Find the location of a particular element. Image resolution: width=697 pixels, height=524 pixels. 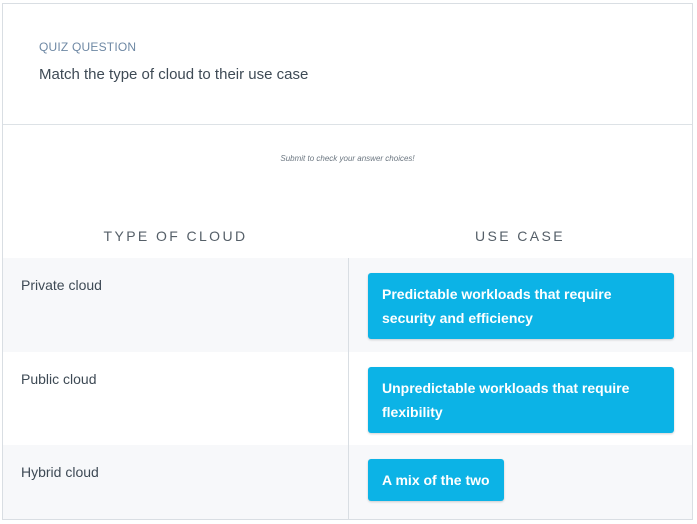

cloud-type-label: Public cloud is located at coordinates (59, 379).